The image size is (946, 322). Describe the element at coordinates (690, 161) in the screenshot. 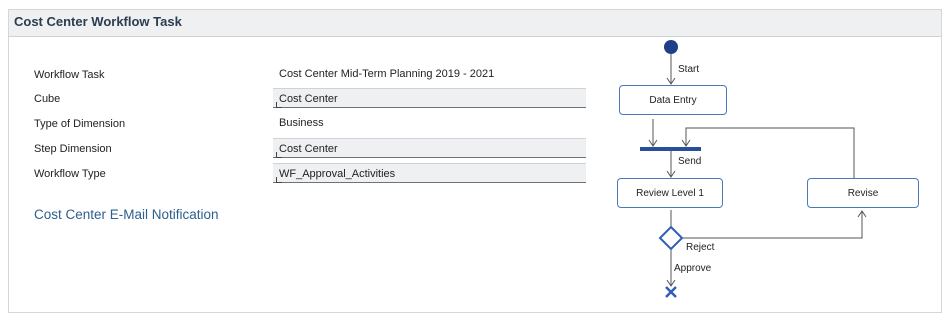

I see `send-label: Send` at that location.